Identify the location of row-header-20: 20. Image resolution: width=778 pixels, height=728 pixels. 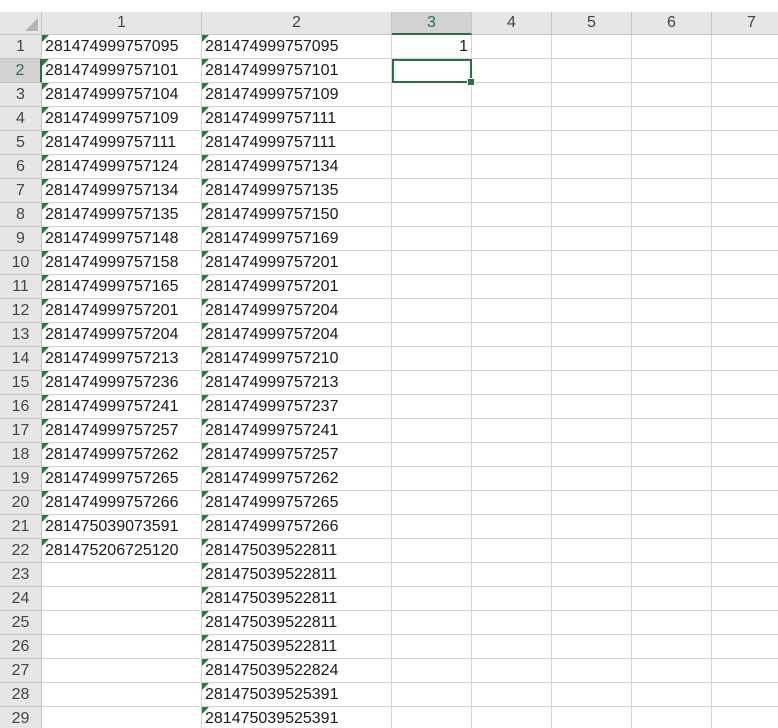
(21, 503).